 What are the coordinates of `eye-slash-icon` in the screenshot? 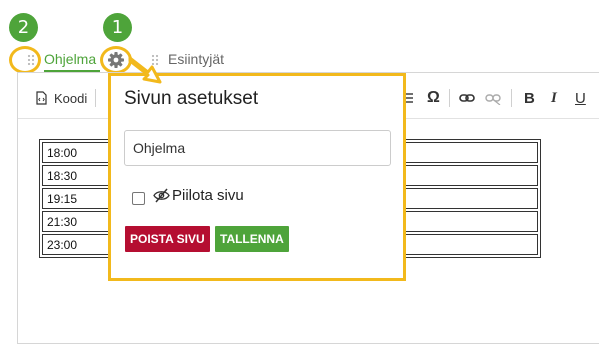 It's located at (161, 195).